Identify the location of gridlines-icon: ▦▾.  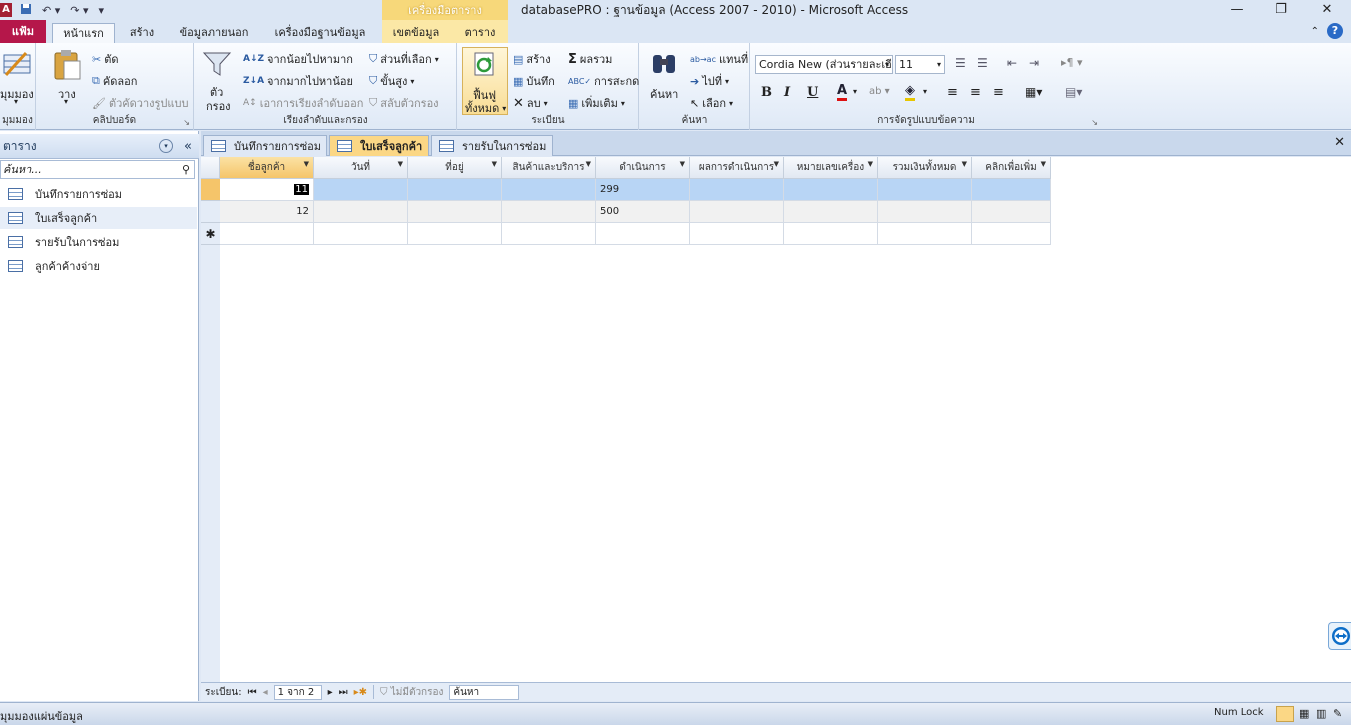
(1033, 92).